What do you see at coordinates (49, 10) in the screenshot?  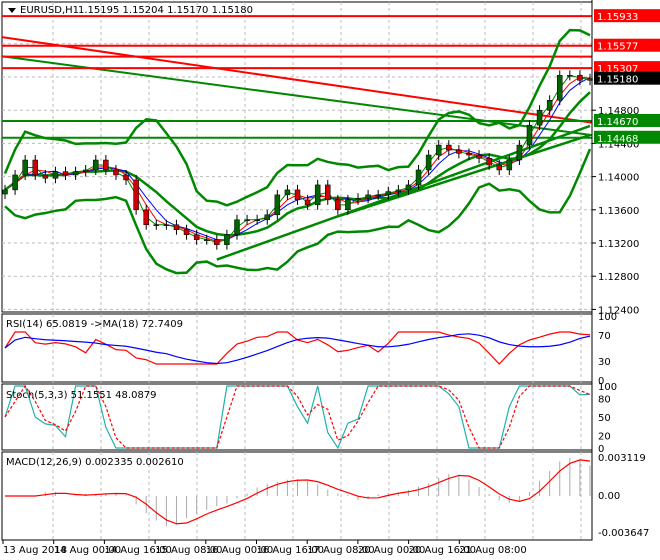 I see `symbol-label: EURUSD,H1` at bounding box center [49, 10].